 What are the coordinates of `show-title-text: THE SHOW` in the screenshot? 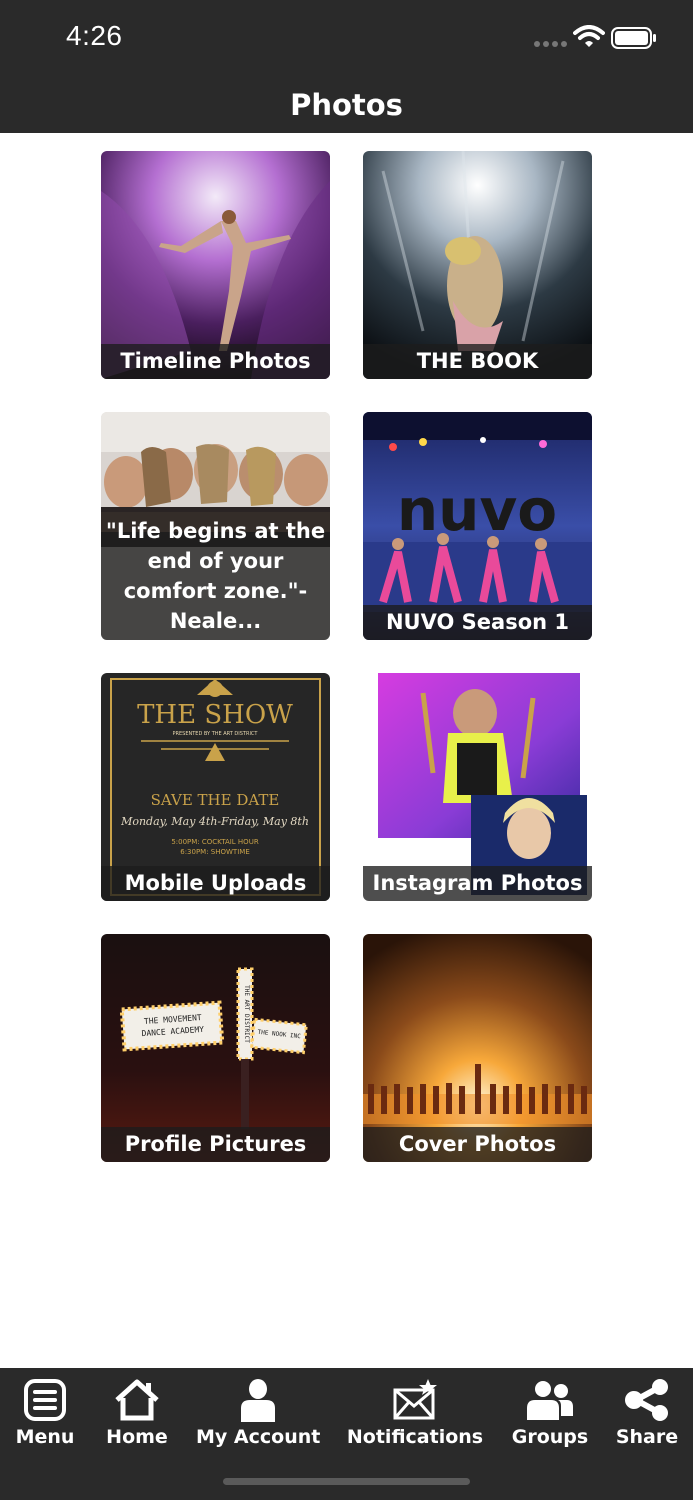 It's located at (215, 715).